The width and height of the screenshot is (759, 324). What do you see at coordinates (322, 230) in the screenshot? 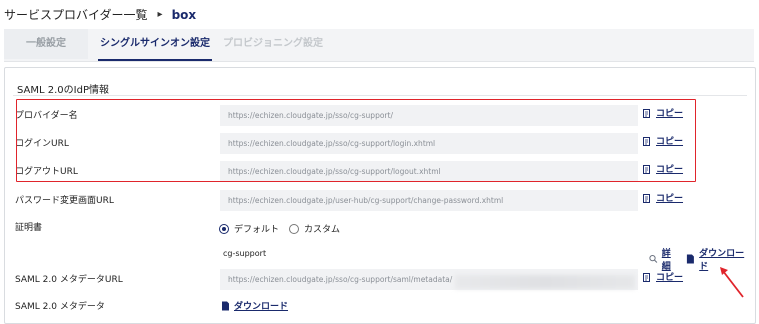
I see `radio-custom-label: カスタム` at bounding box center [322, 230].